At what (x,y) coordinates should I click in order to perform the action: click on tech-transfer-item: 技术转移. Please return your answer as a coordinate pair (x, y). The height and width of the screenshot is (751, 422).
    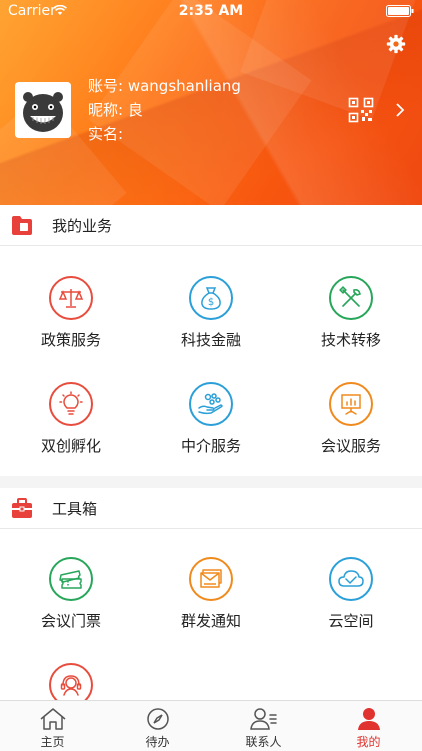
    Looking at the image, I should click on (351, 313).